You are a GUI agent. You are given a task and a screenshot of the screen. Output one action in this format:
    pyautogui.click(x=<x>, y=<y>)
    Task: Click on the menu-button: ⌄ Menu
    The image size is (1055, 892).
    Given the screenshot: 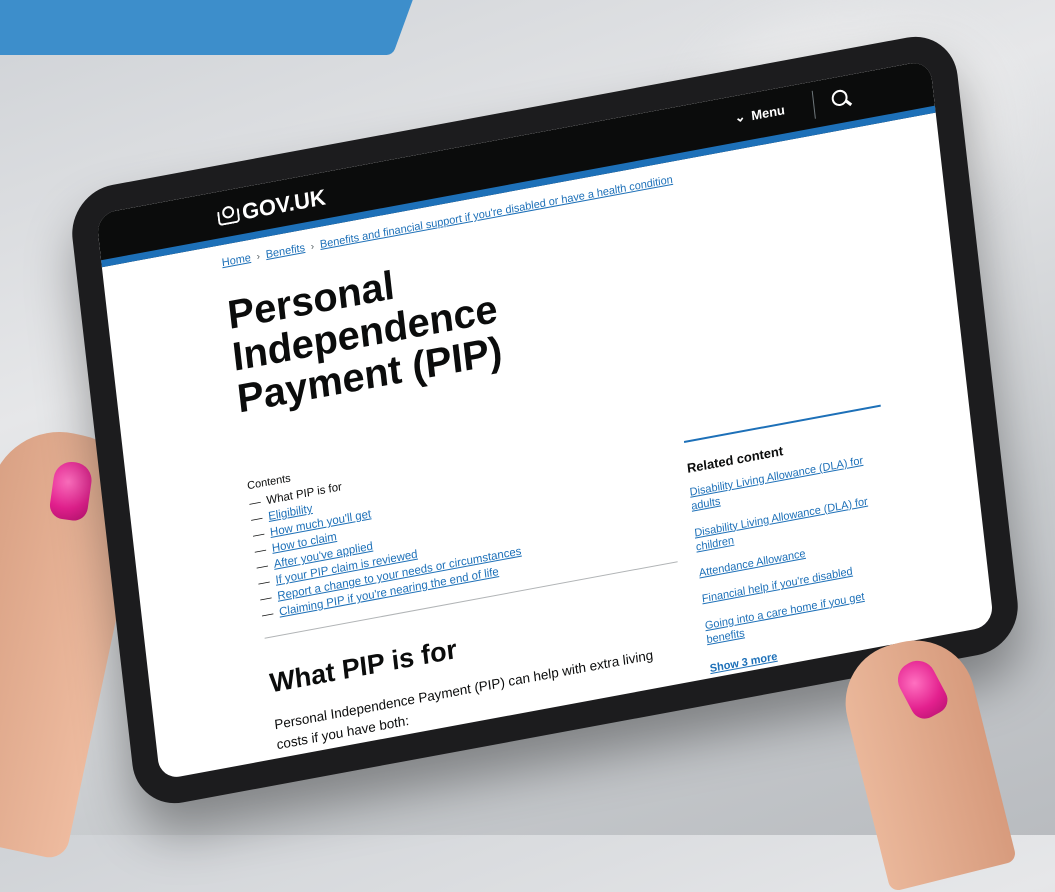 What is the action you would take?
    pyautogui.click(x=760, y=113)
    